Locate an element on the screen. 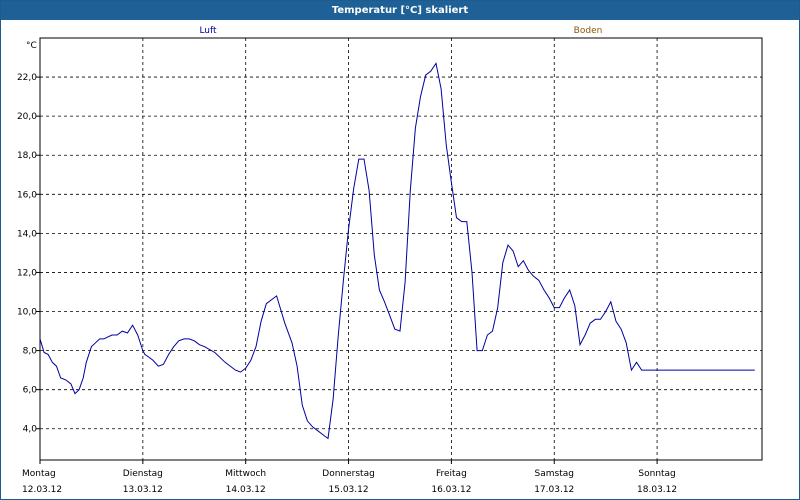  x-tick-date: 18.03.12 is located at coordinates (657, 490).